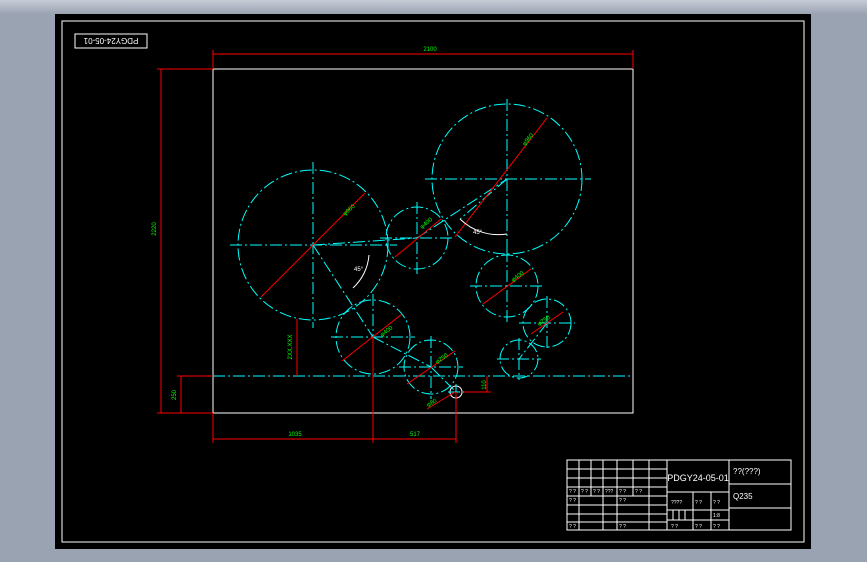 Image resolution: width=867 pixels, height=562 pixels. Describe the element at coordinates (155, 229) in the screenshot. I see `dim-height-text: 2220` at that location.